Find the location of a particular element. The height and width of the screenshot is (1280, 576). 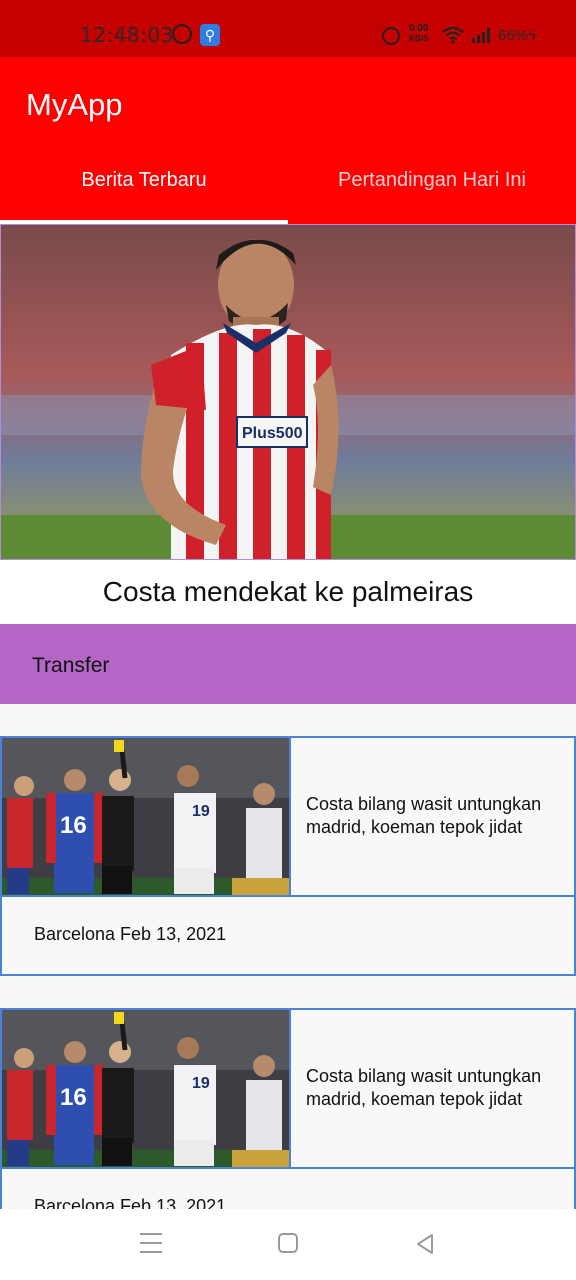

menu-icon is located at coordinates (151, 1243).